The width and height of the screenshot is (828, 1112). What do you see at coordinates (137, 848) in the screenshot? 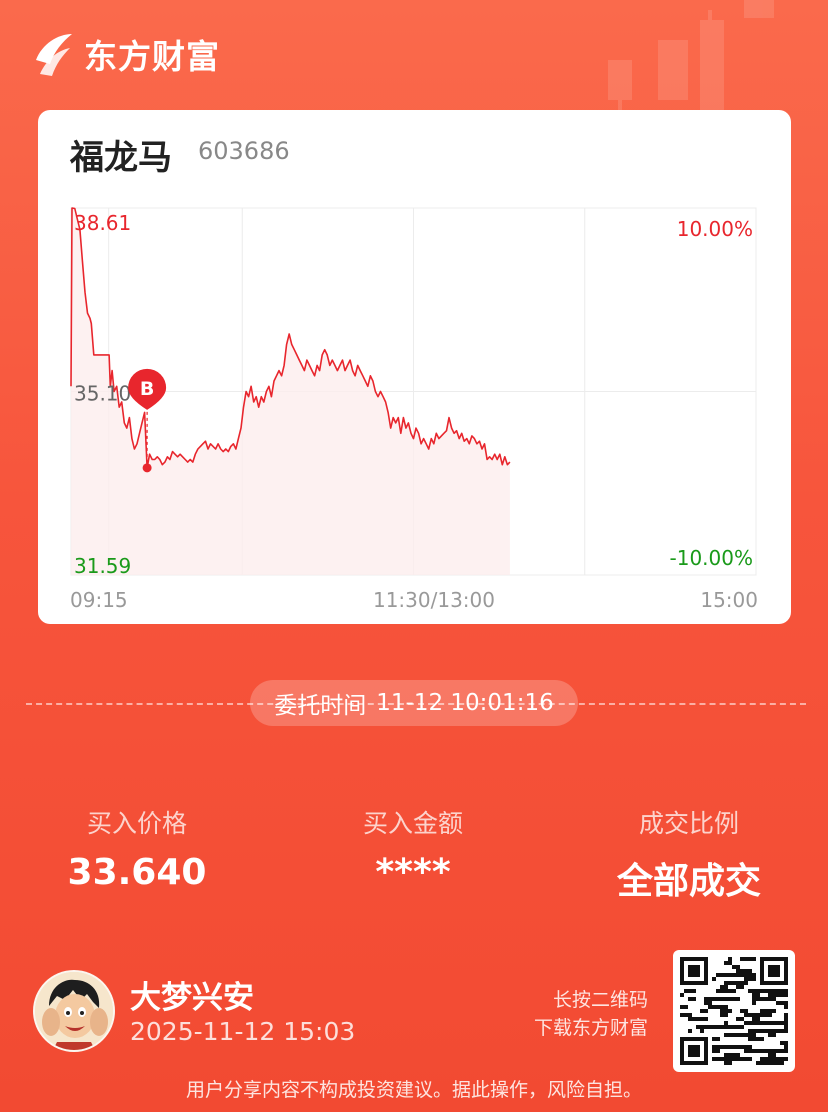
I see `stat-buy-price: 买入价格 33.640` at bounding box center [137, 848].